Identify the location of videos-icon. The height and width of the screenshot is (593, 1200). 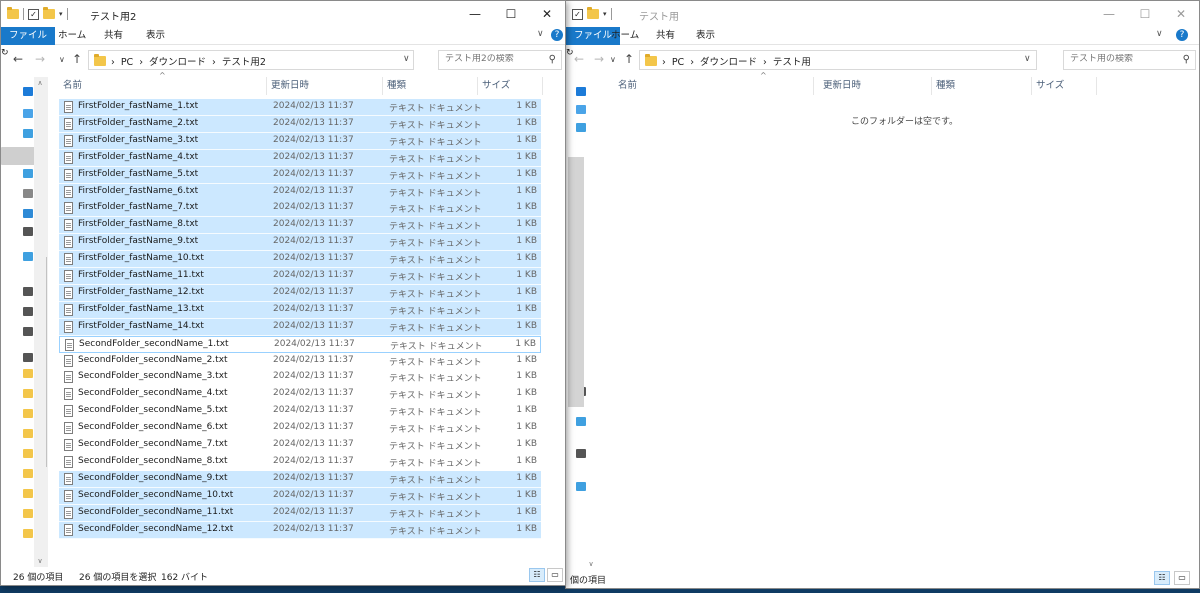
(28, 231).